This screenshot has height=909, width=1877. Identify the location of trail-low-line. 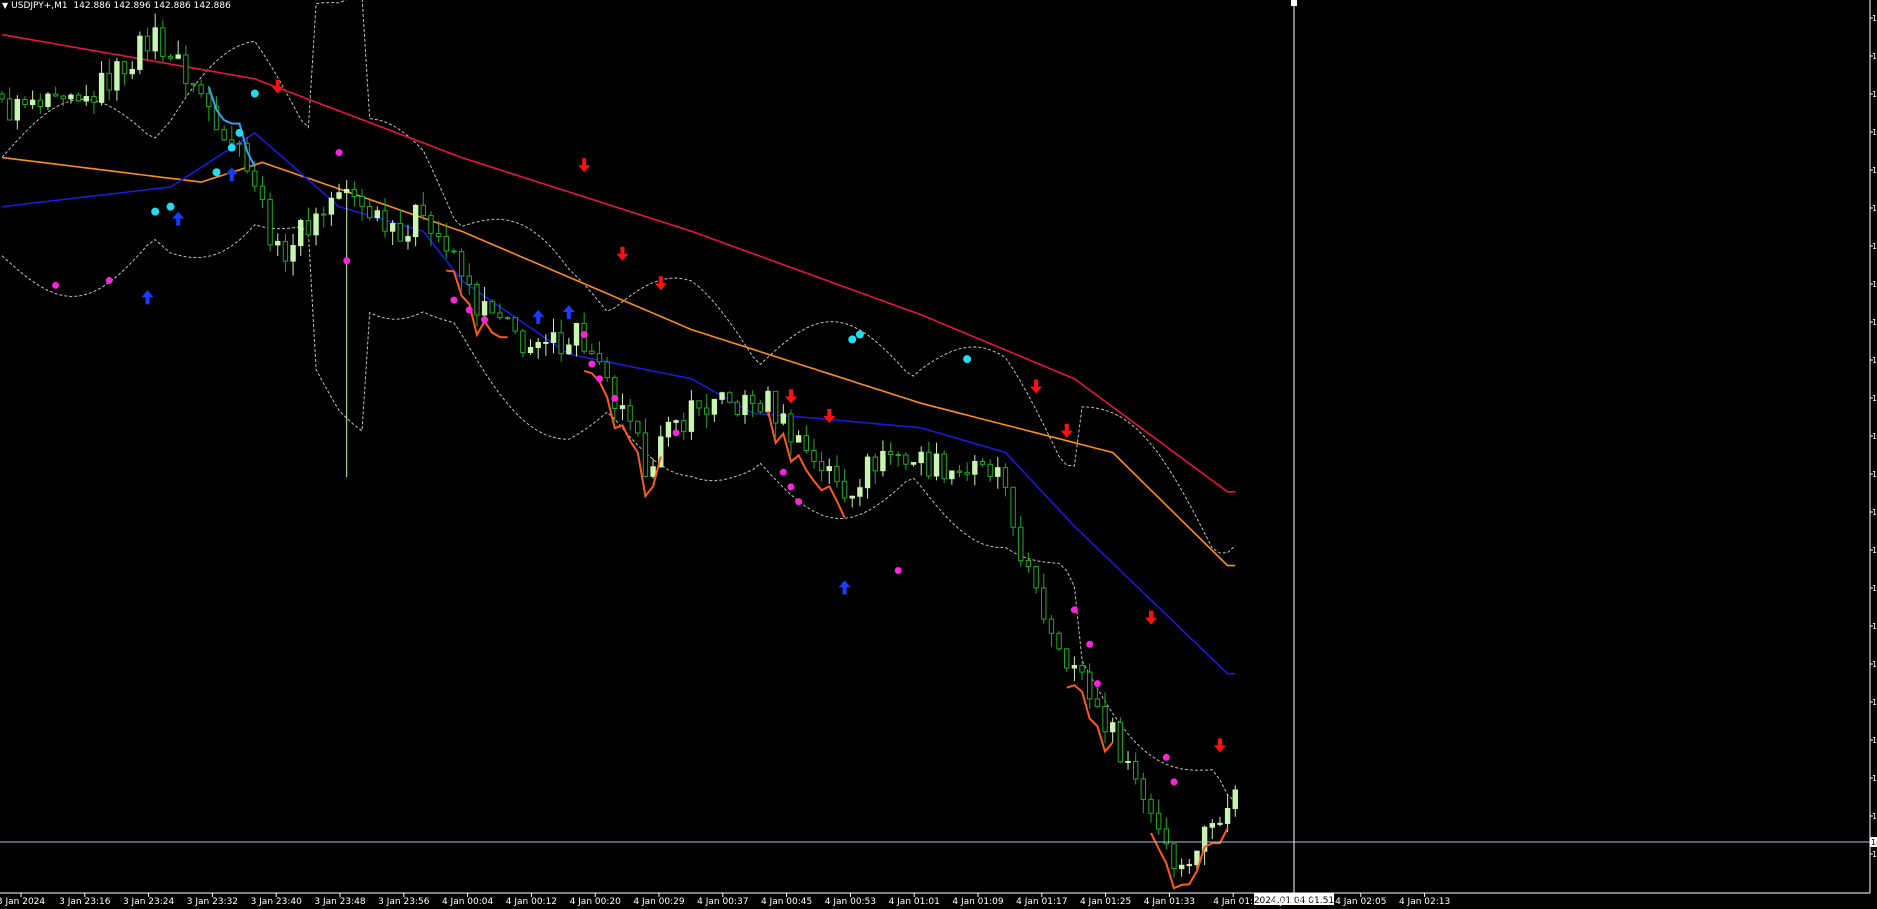
(1189, 858).